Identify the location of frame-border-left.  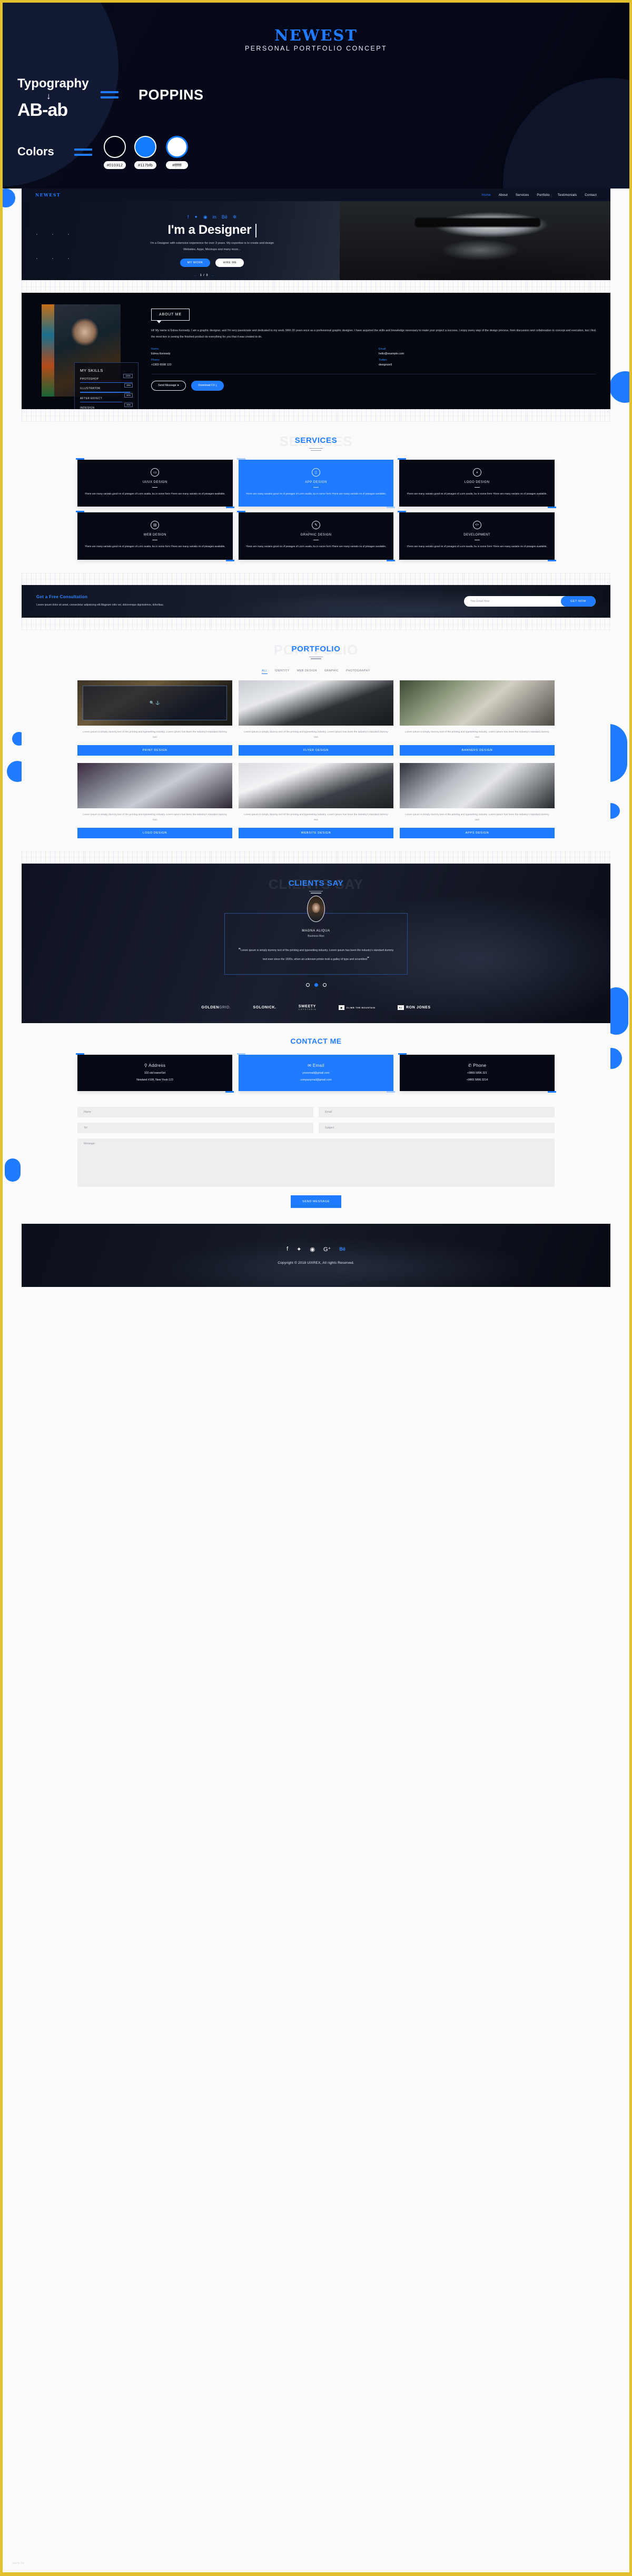
(1, 1288).